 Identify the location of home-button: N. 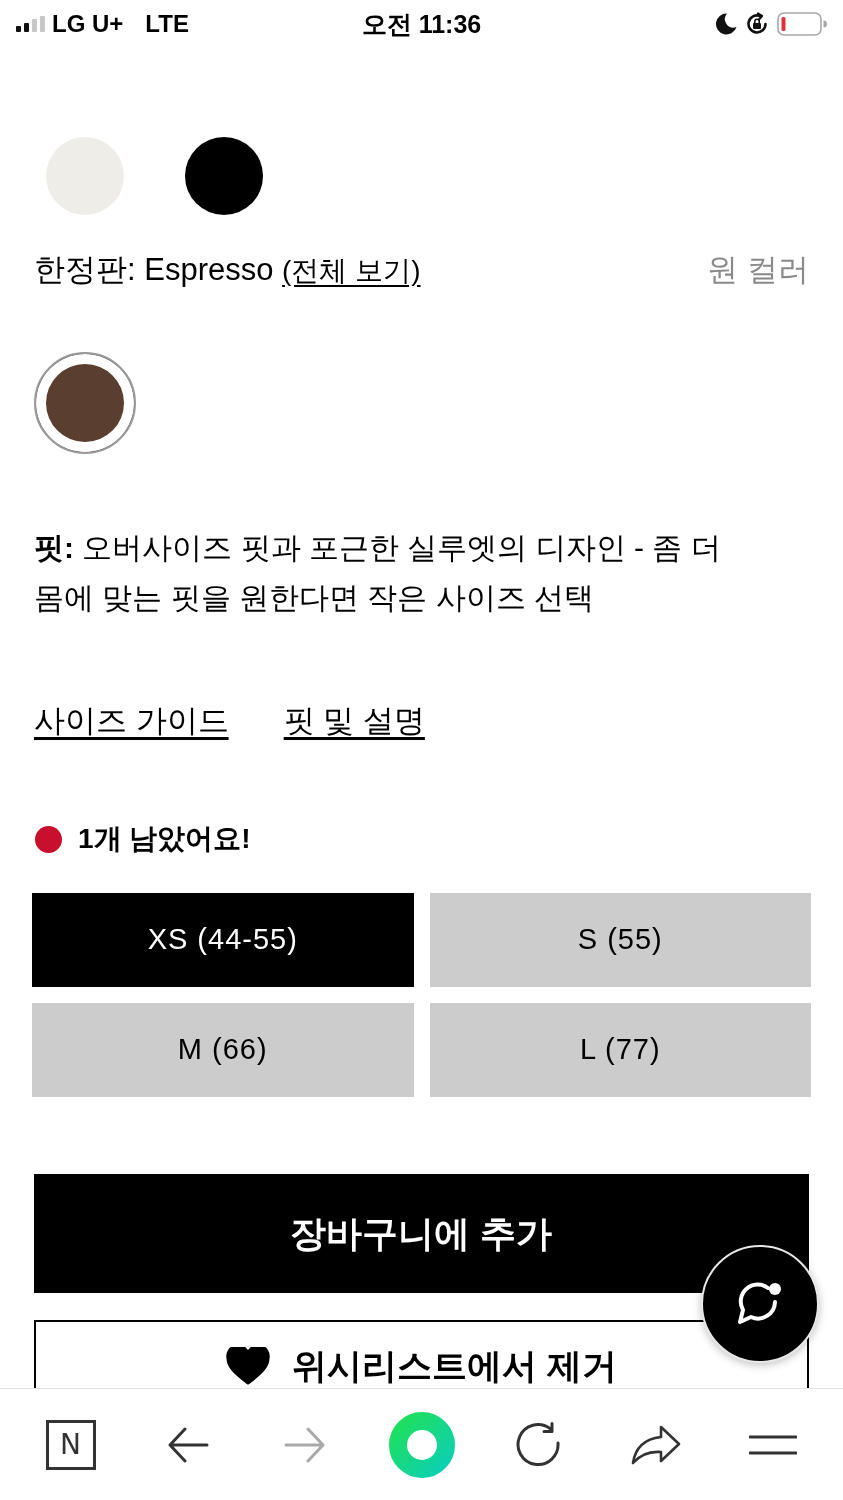
(70, 1444).